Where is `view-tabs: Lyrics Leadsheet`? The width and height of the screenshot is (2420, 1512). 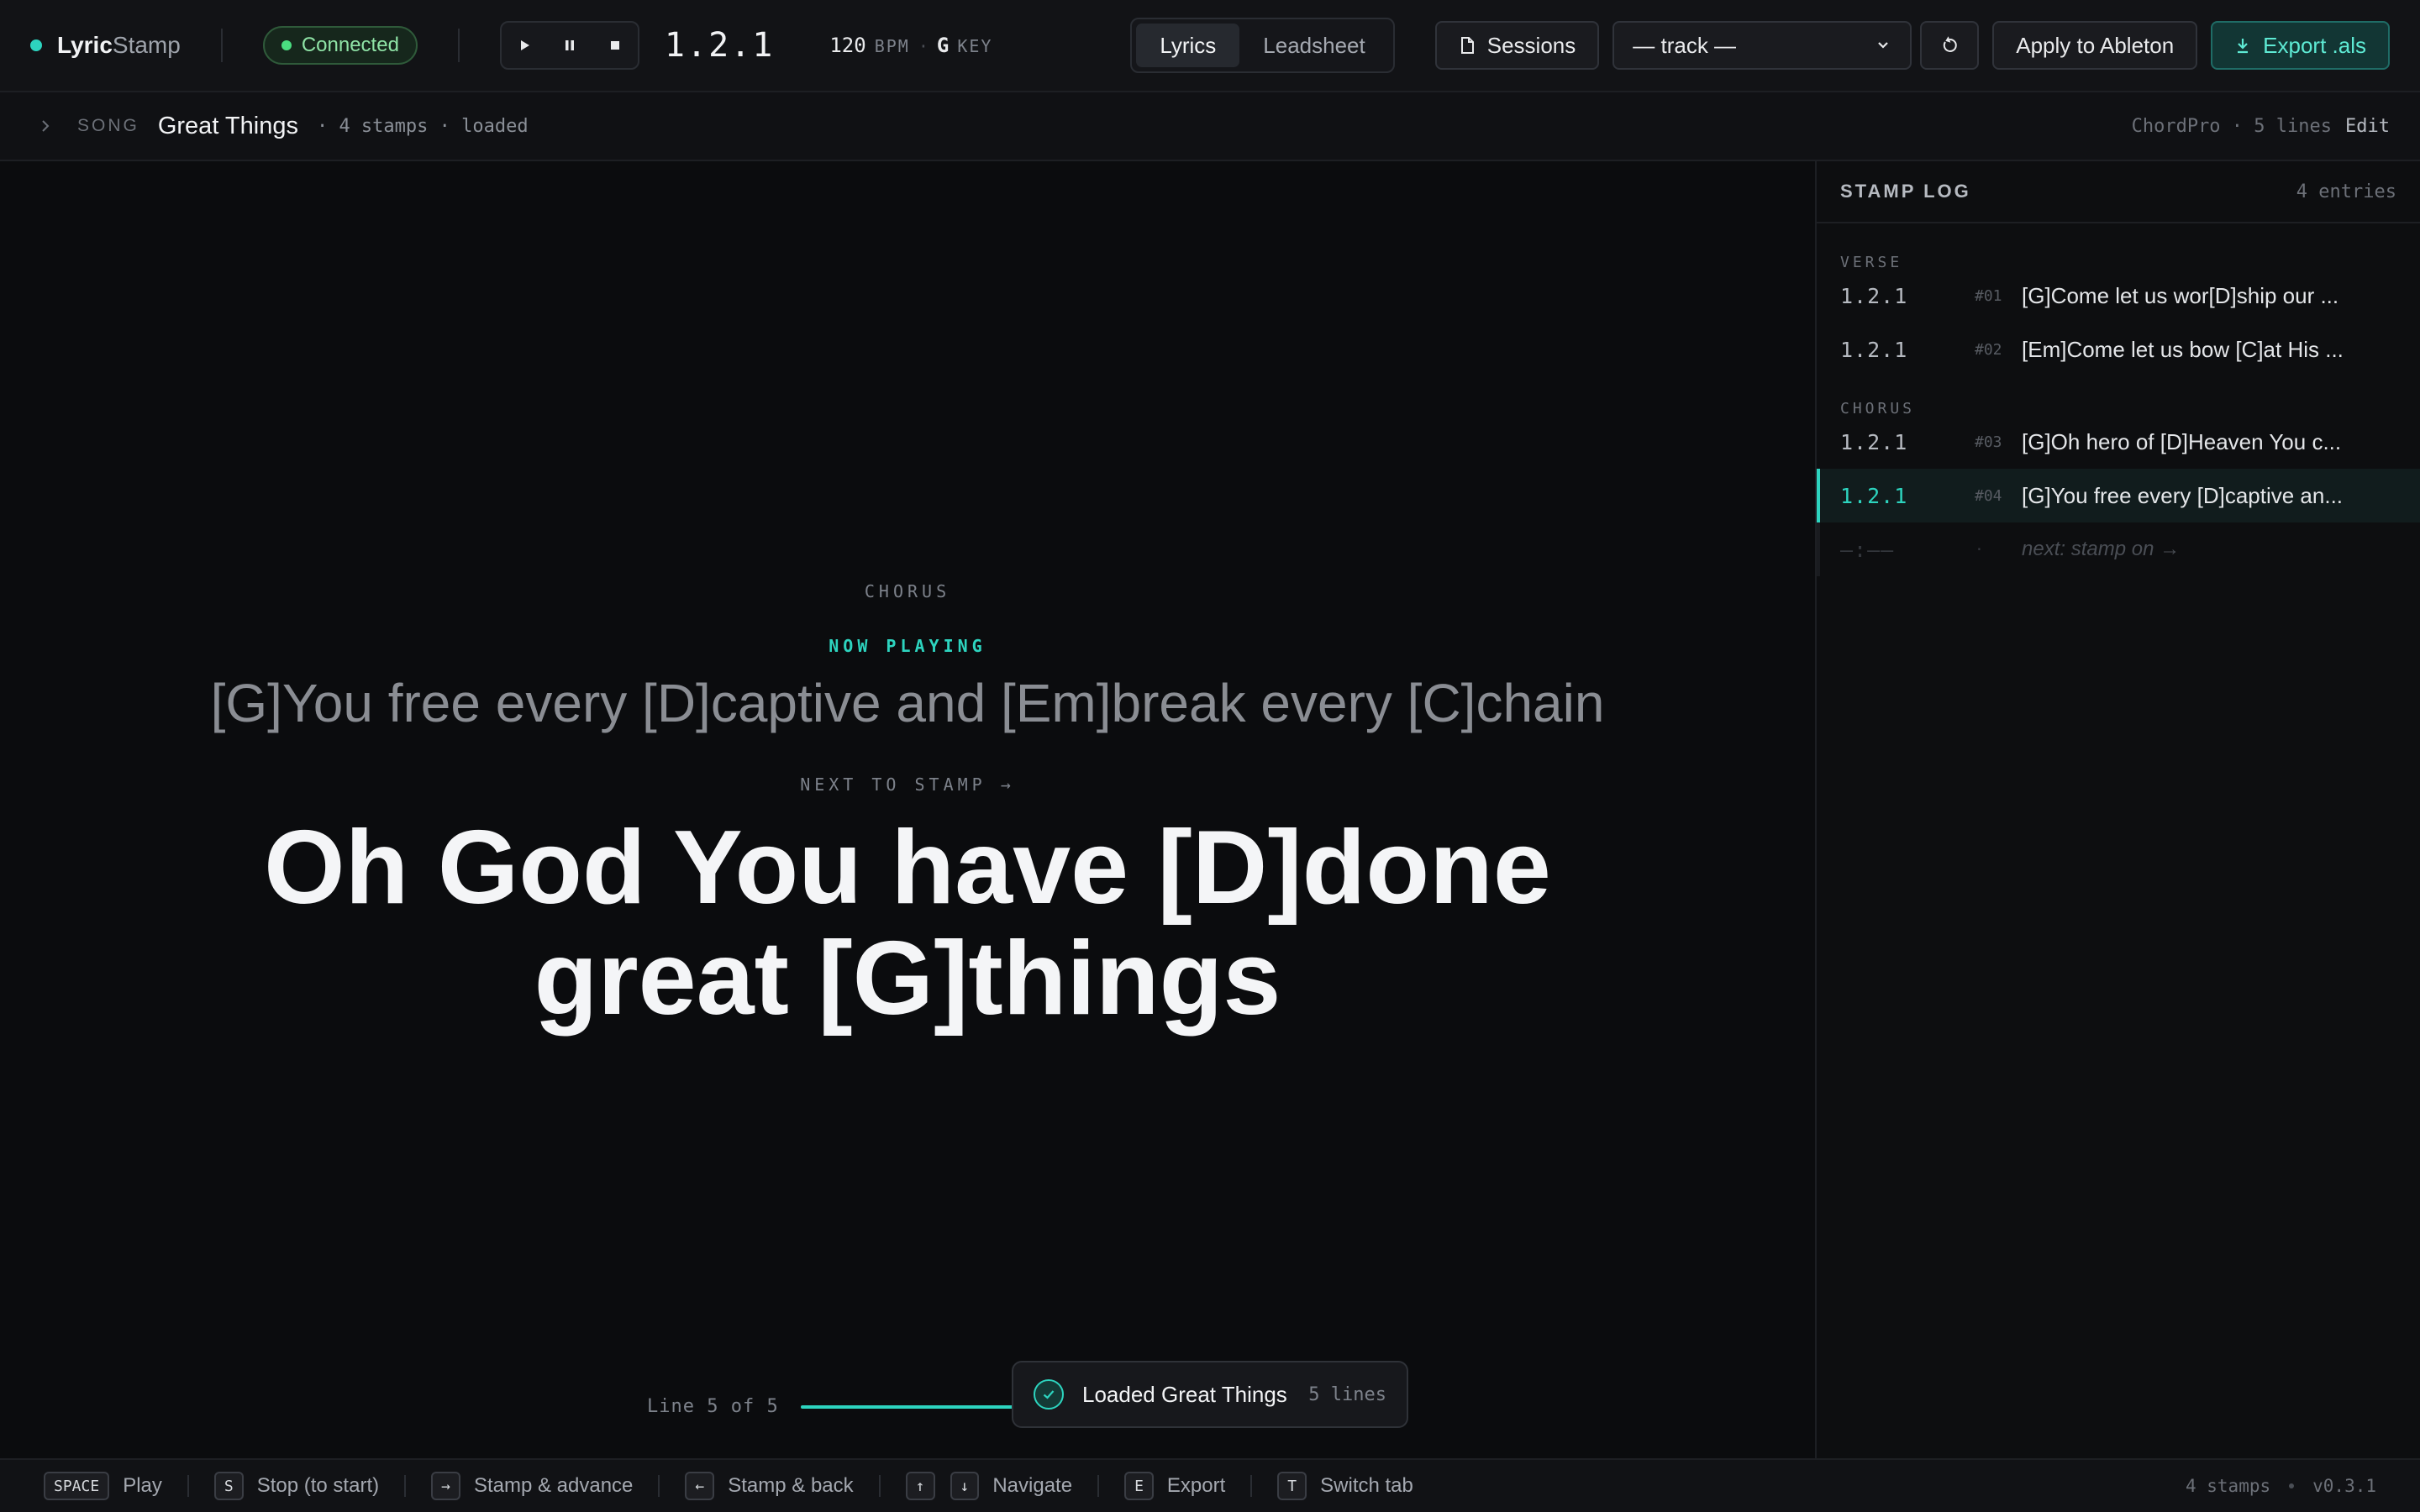 view-tabs: Lyrics Leadsheet is located at coordinates (1262, 45).